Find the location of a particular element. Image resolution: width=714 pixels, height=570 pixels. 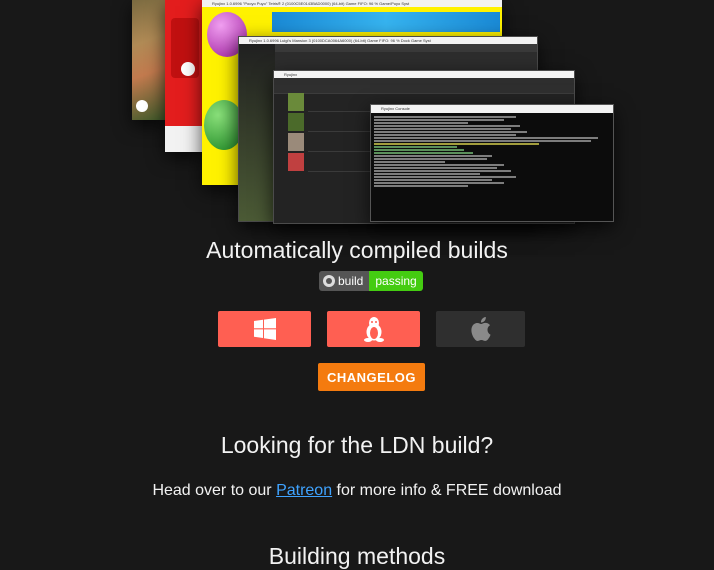

building-methods-title: Building methods is located at coordinates (357, 556).